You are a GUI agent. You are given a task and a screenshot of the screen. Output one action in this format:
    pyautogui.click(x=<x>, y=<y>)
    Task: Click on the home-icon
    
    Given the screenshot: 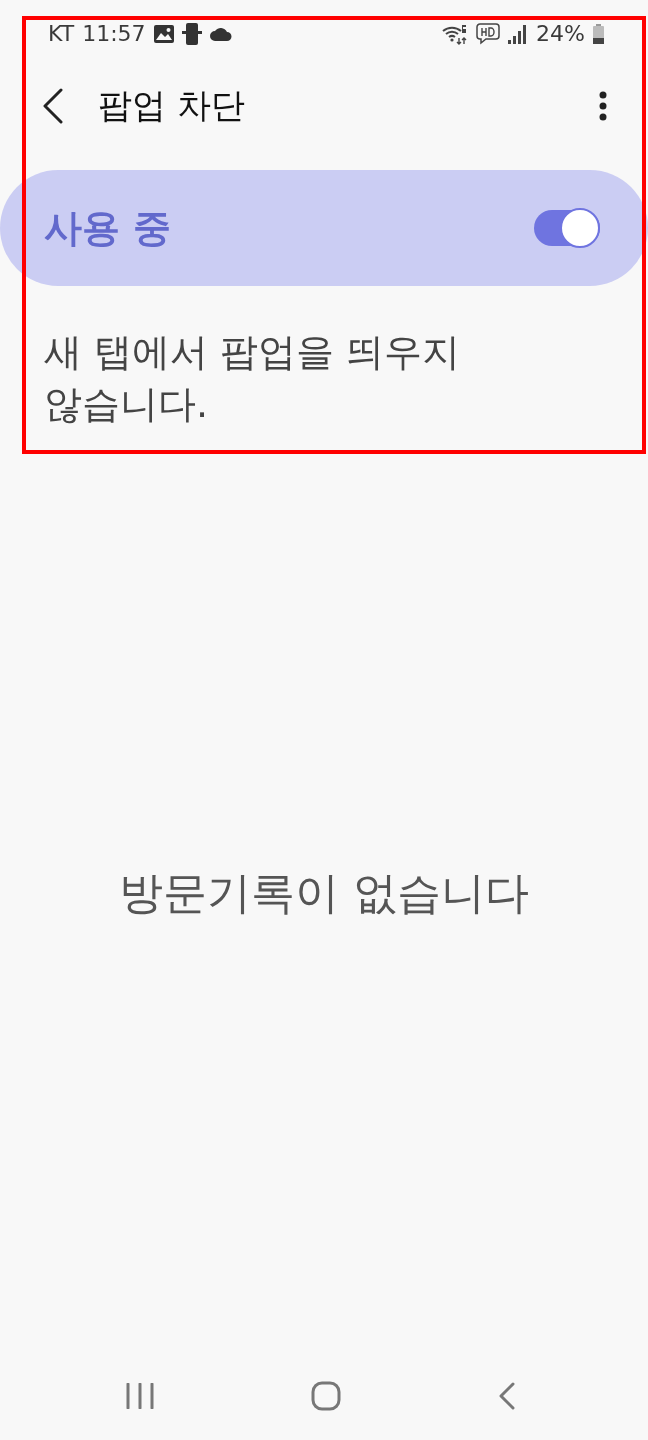 What is the action you would take?
    pyautogui.click(x=326, y=1396)
    